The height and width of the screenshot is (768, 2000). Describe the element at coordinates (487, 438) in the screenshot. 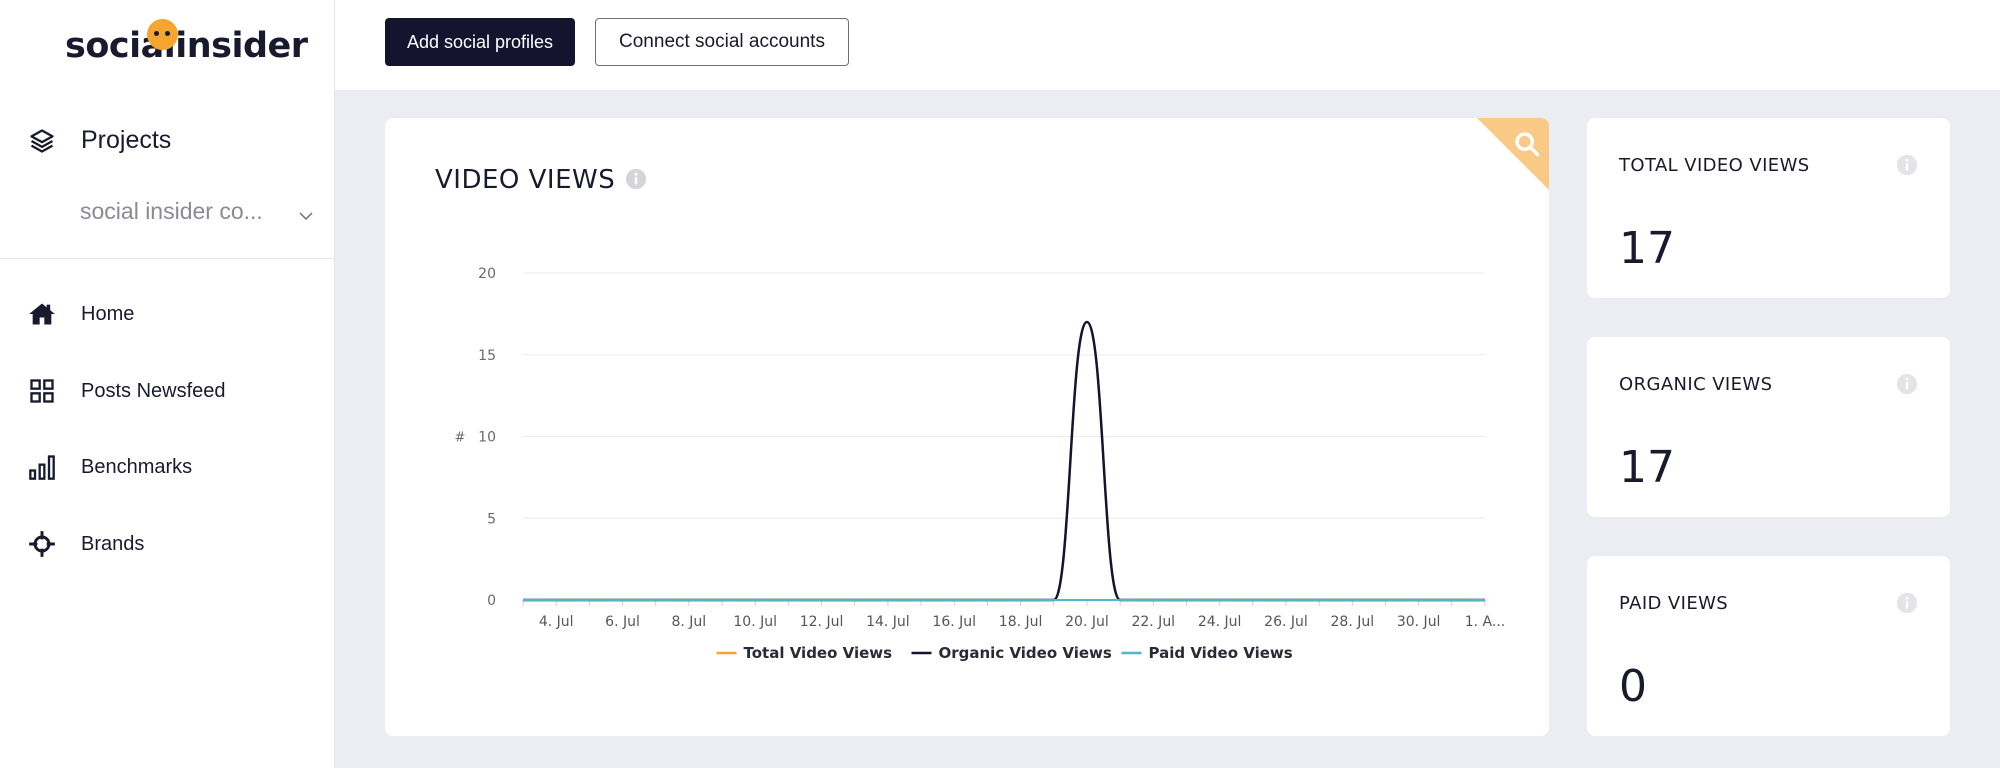

I see `y-tick-label: 10` at that location.